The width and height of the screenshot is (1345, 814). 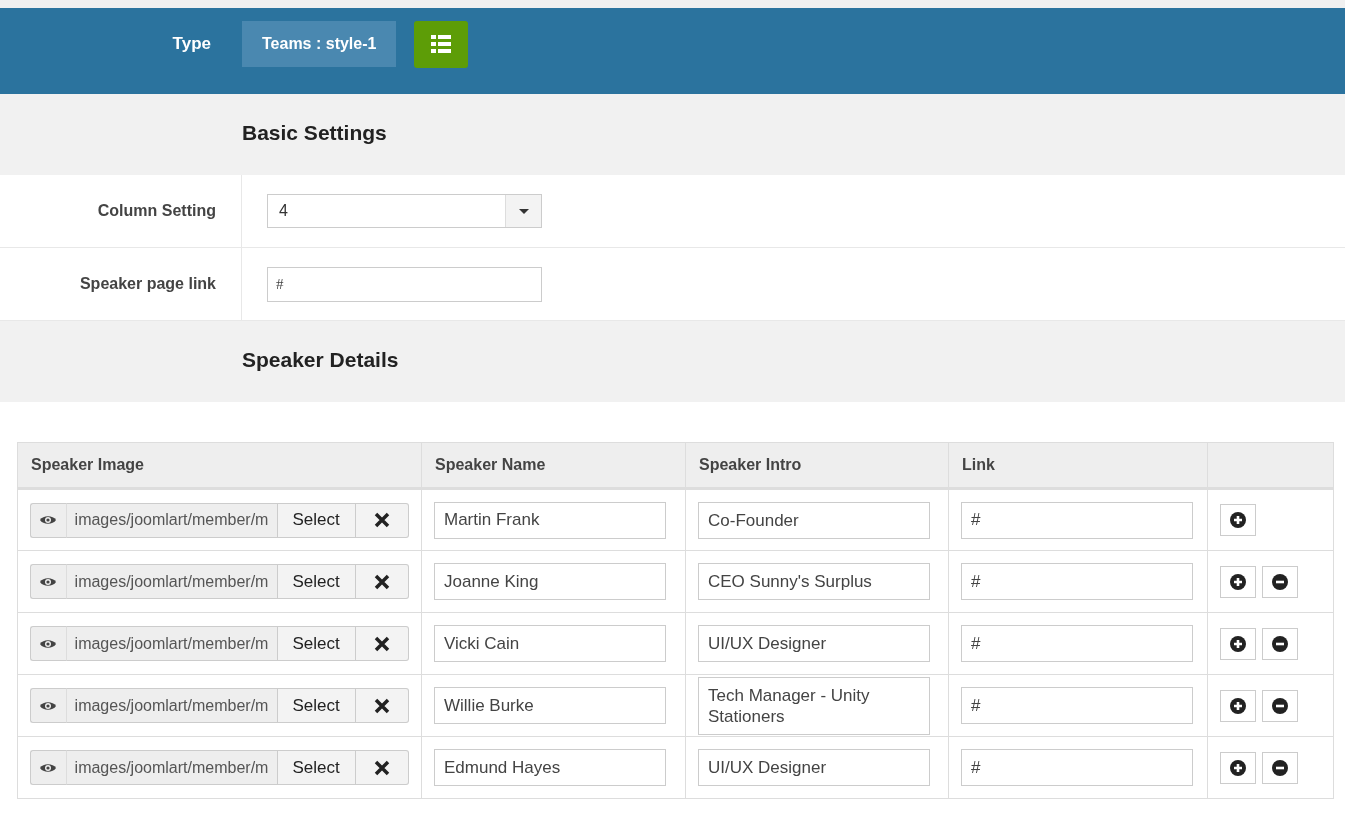 What do you see at coordinates (490, 464) in the screenshot?
I see `column-header: Speaker Name` at bounding box center [490, 464].